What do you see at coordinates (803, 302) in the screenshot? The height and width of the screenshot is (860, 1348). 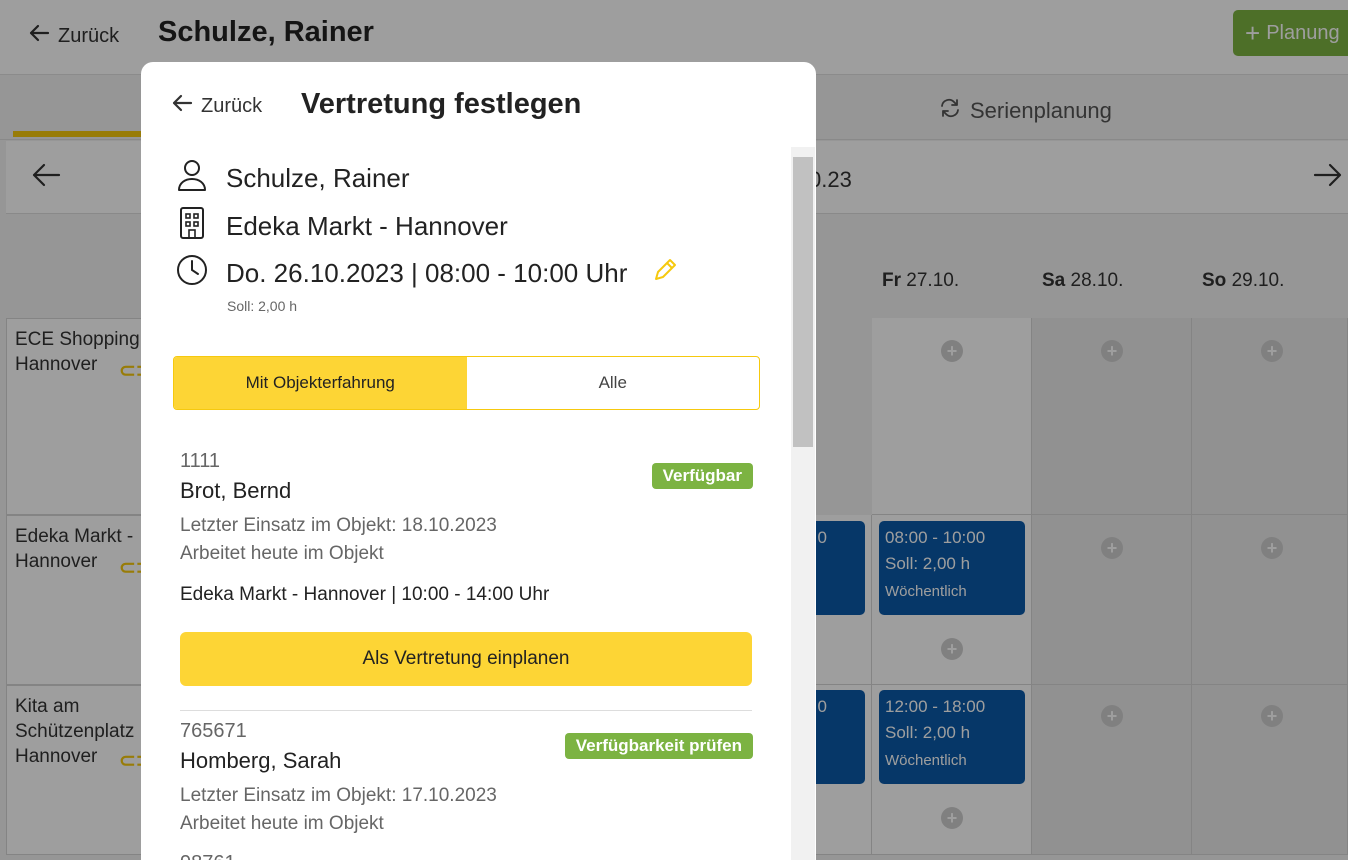 I see `scrollbar-thumb` at bounding box center [803, 302].